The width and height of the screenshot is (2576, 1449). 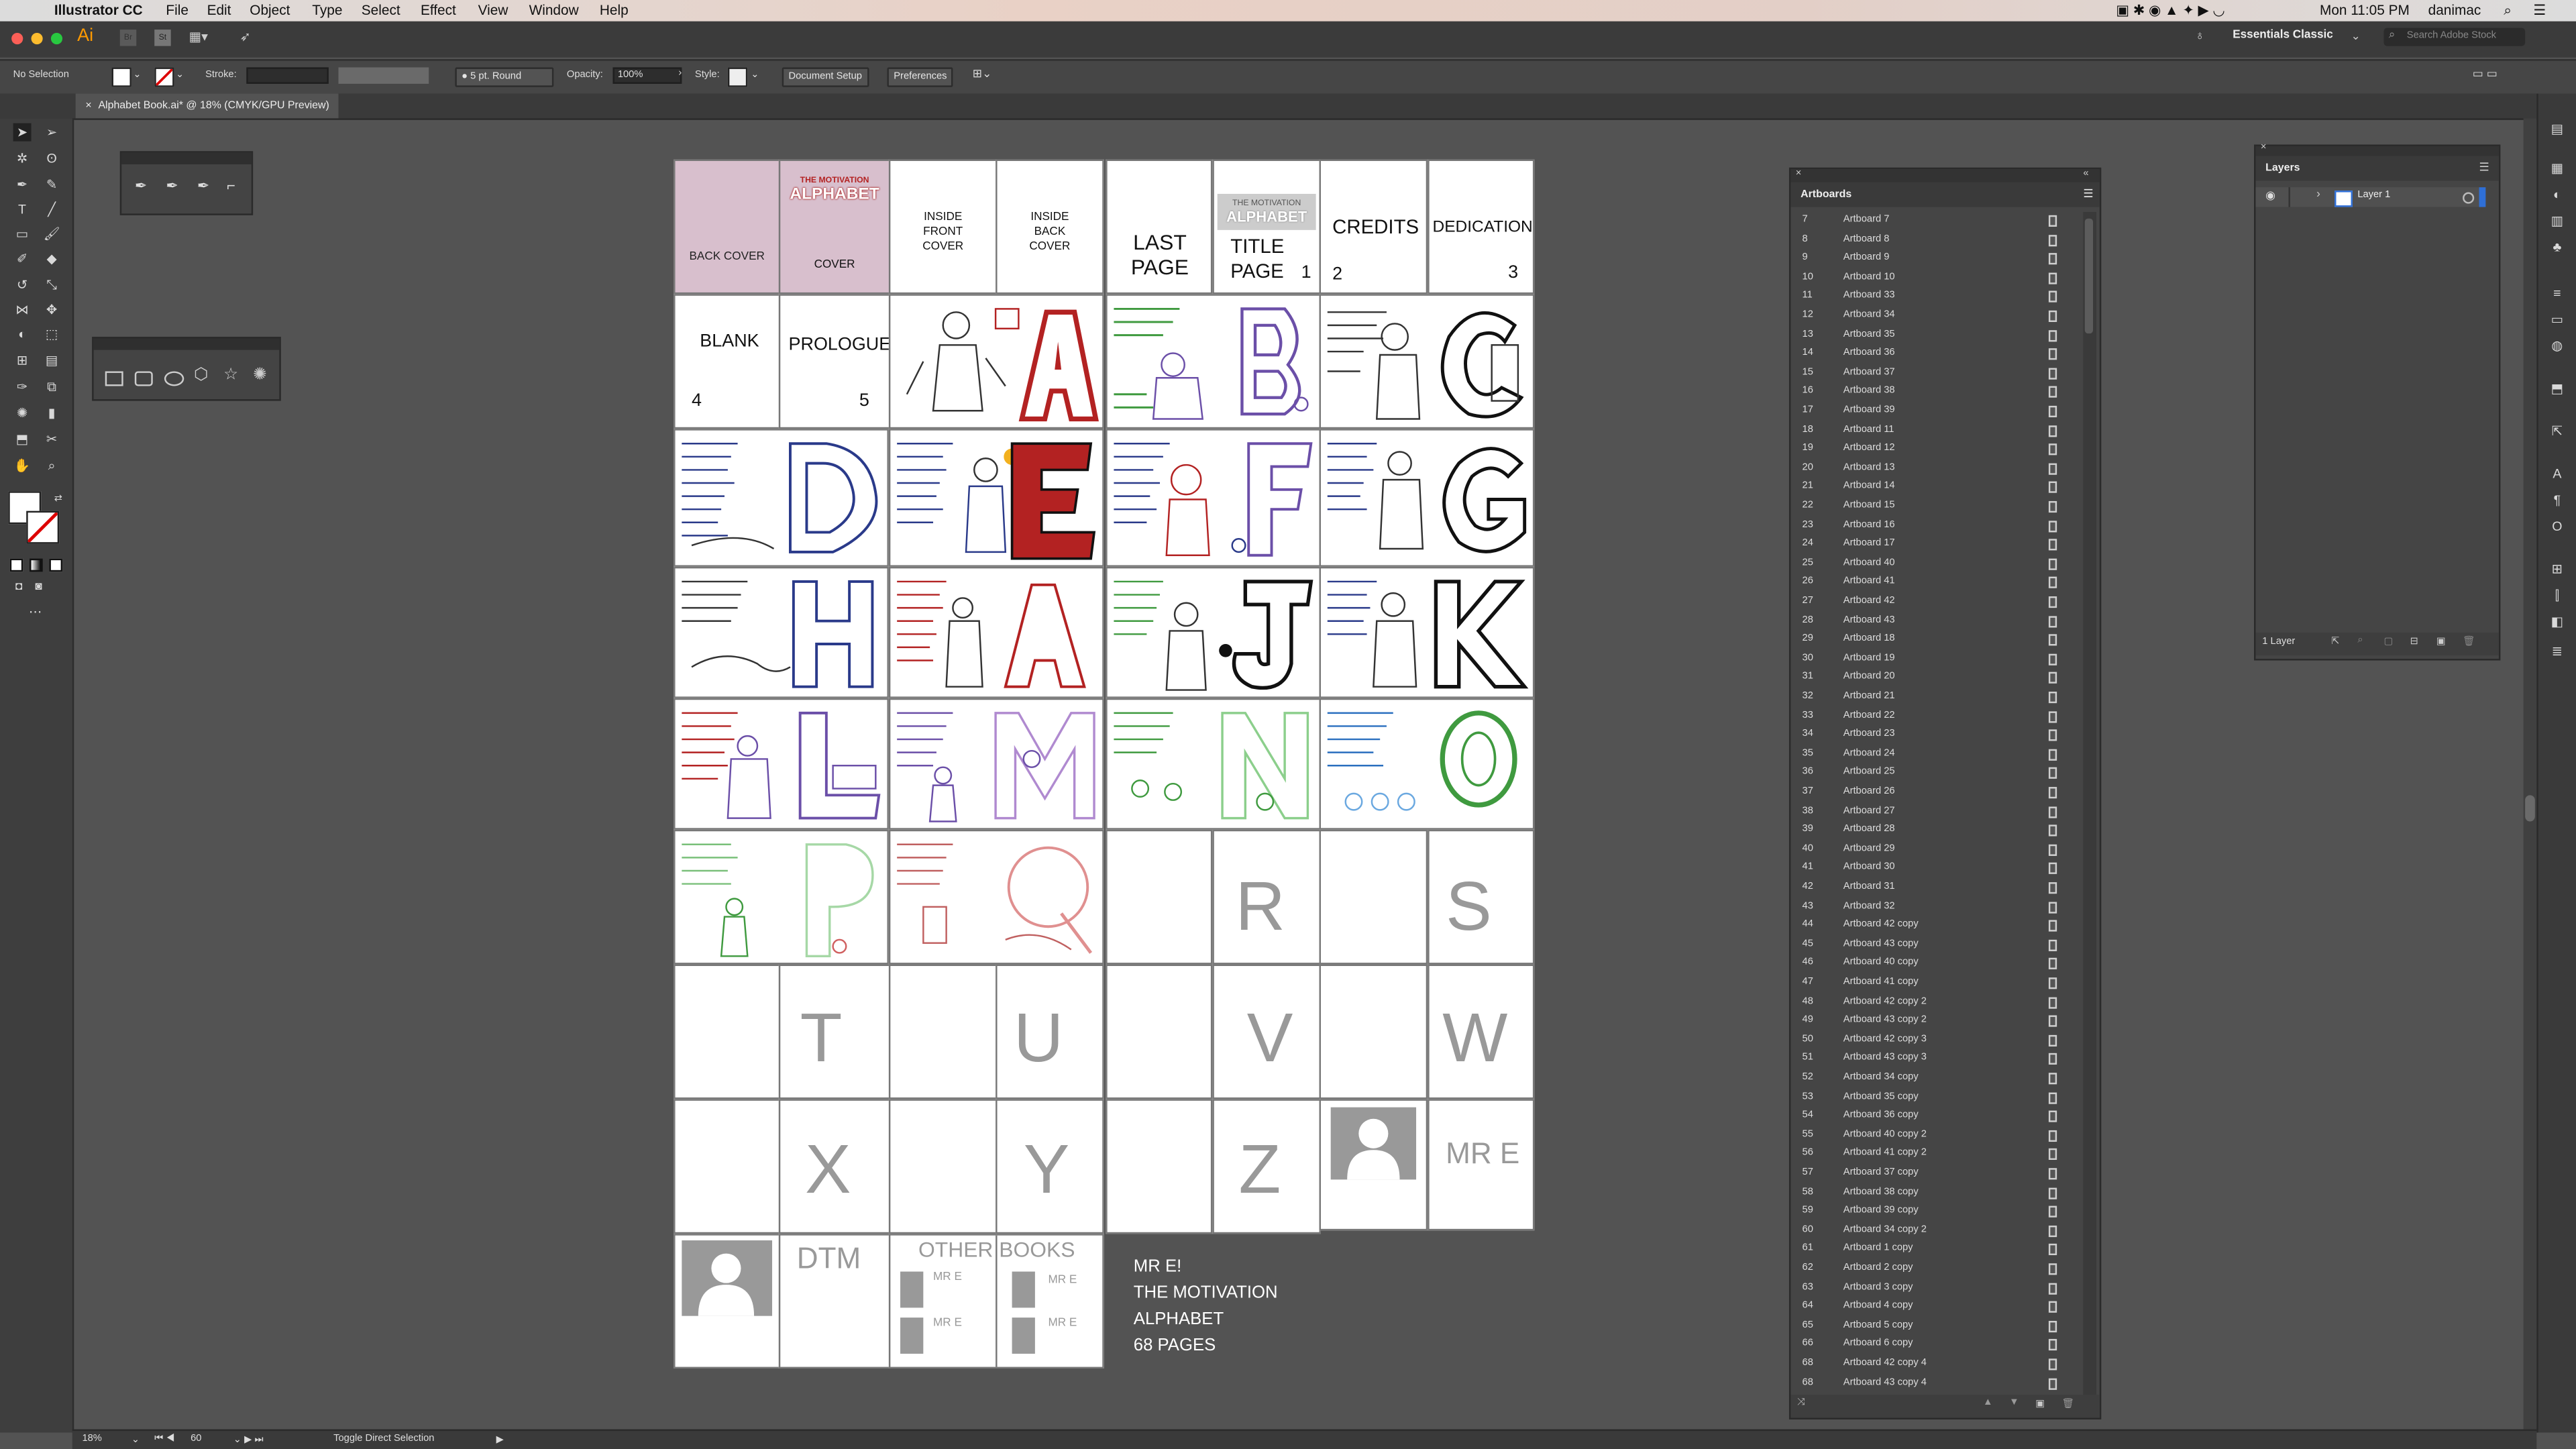 What do you see at coordinates (52, 210) in the screenshot?
I see `line-tool-icon: ╱` at bounding box center [52, 210].